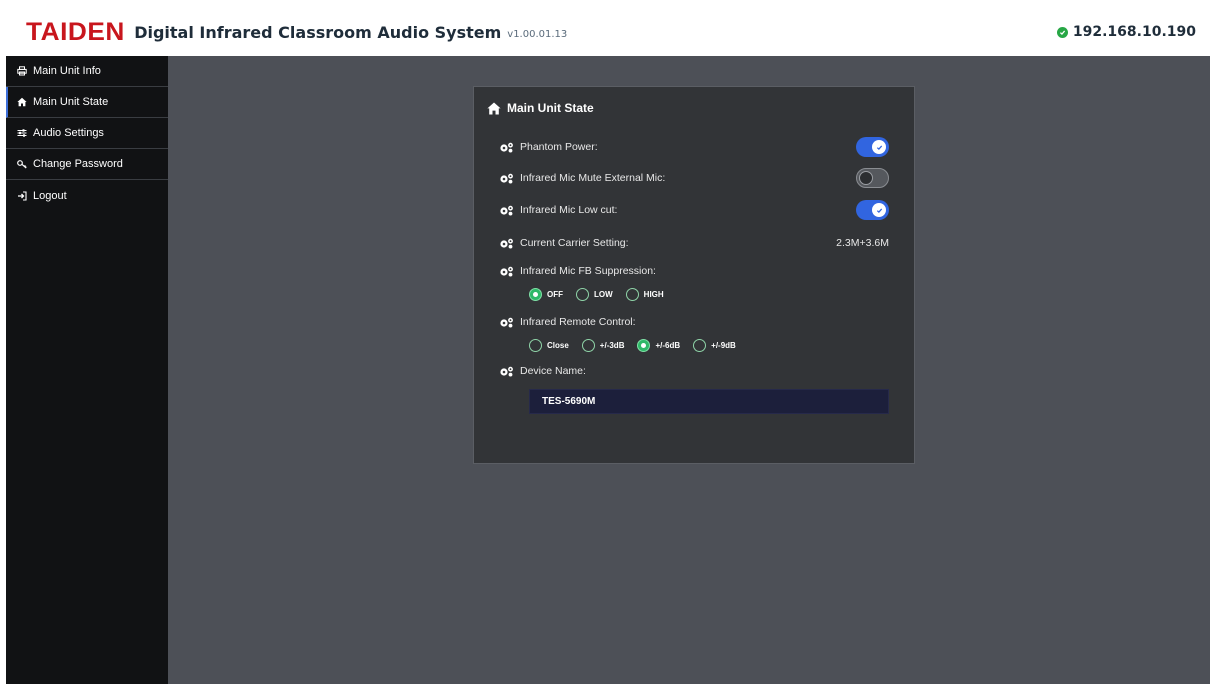 The height and width of the screenshot is (684, 1216). Describe the element at coordinates (75, 31) in the screenshot. I see `brand-logo: TAIDEN` at that location.